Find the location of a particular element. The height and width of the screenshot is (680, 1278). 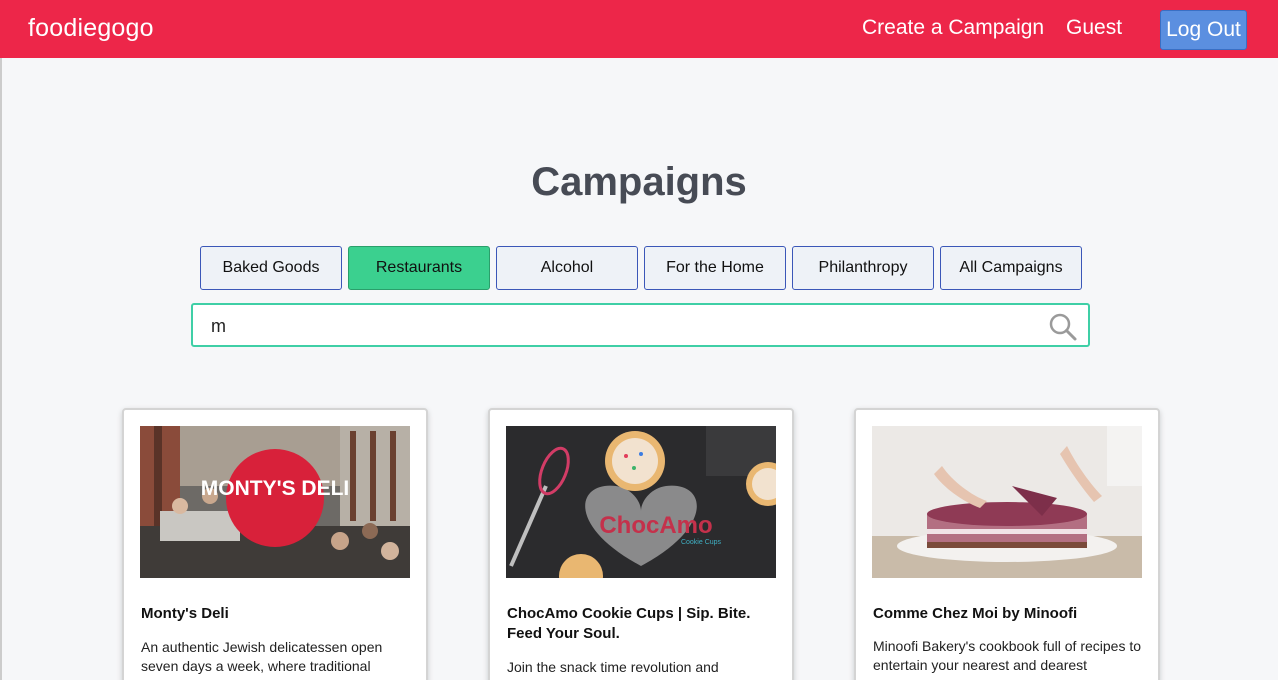

window-edge is located at coordinates (1, 369).